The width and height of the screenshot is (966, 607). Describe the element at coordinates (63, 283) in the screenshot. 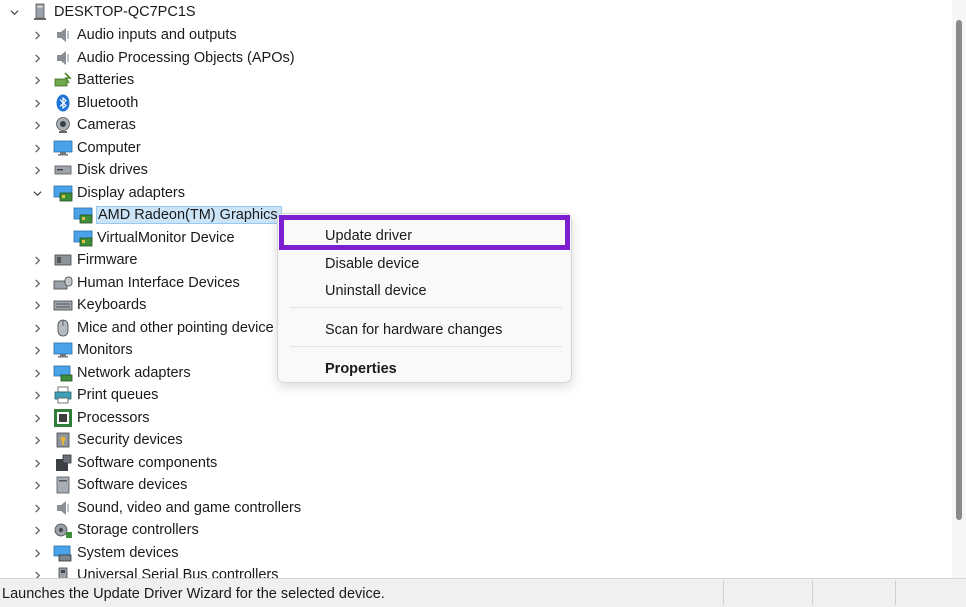

I see `hid-icon` at that location.